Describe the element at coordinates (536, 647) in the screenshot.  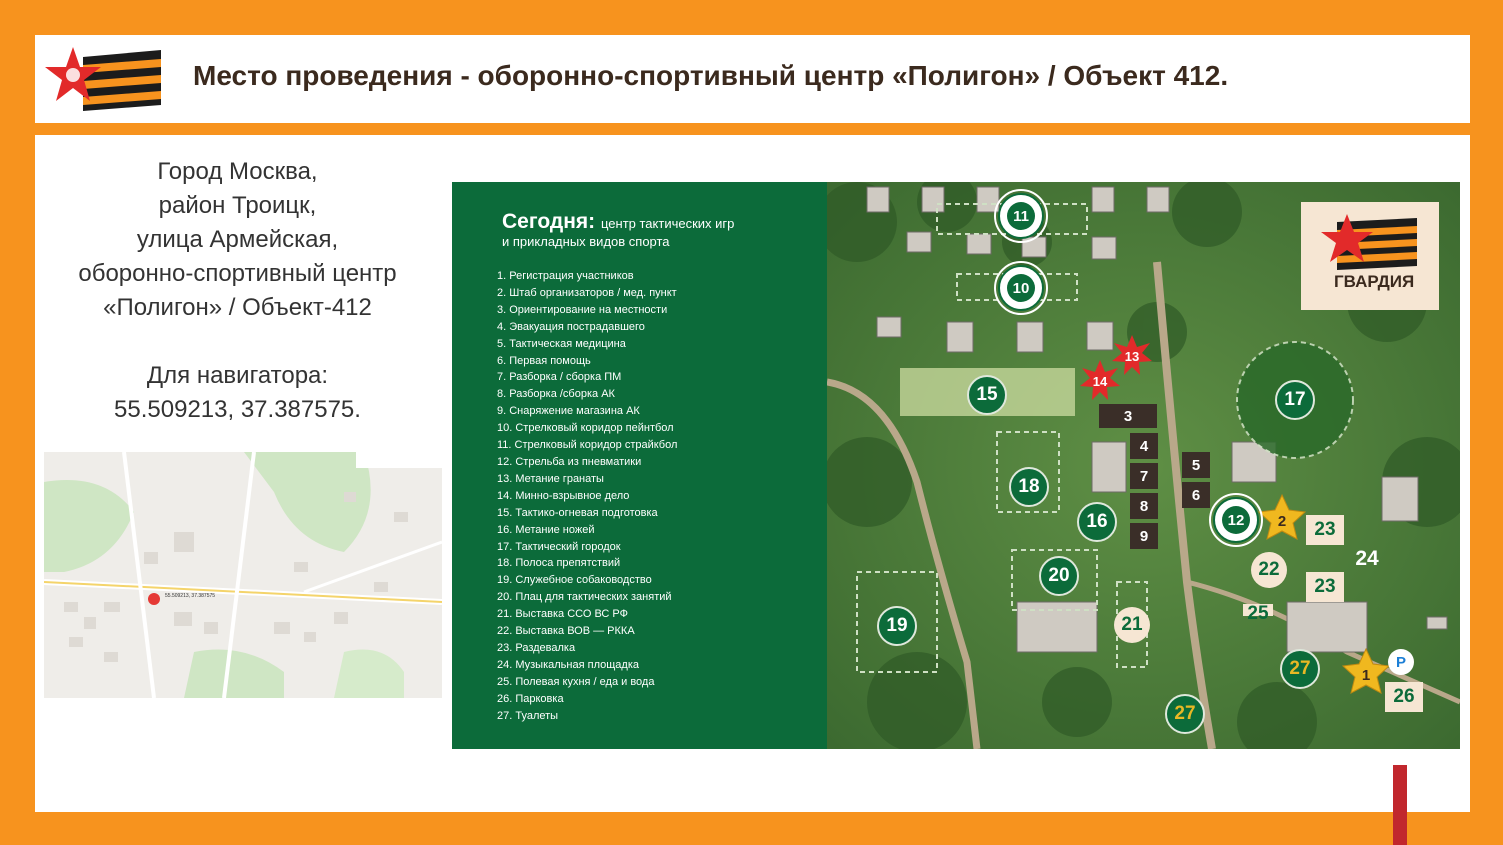
I see `list-item: 23. Раздевалка` at that location.